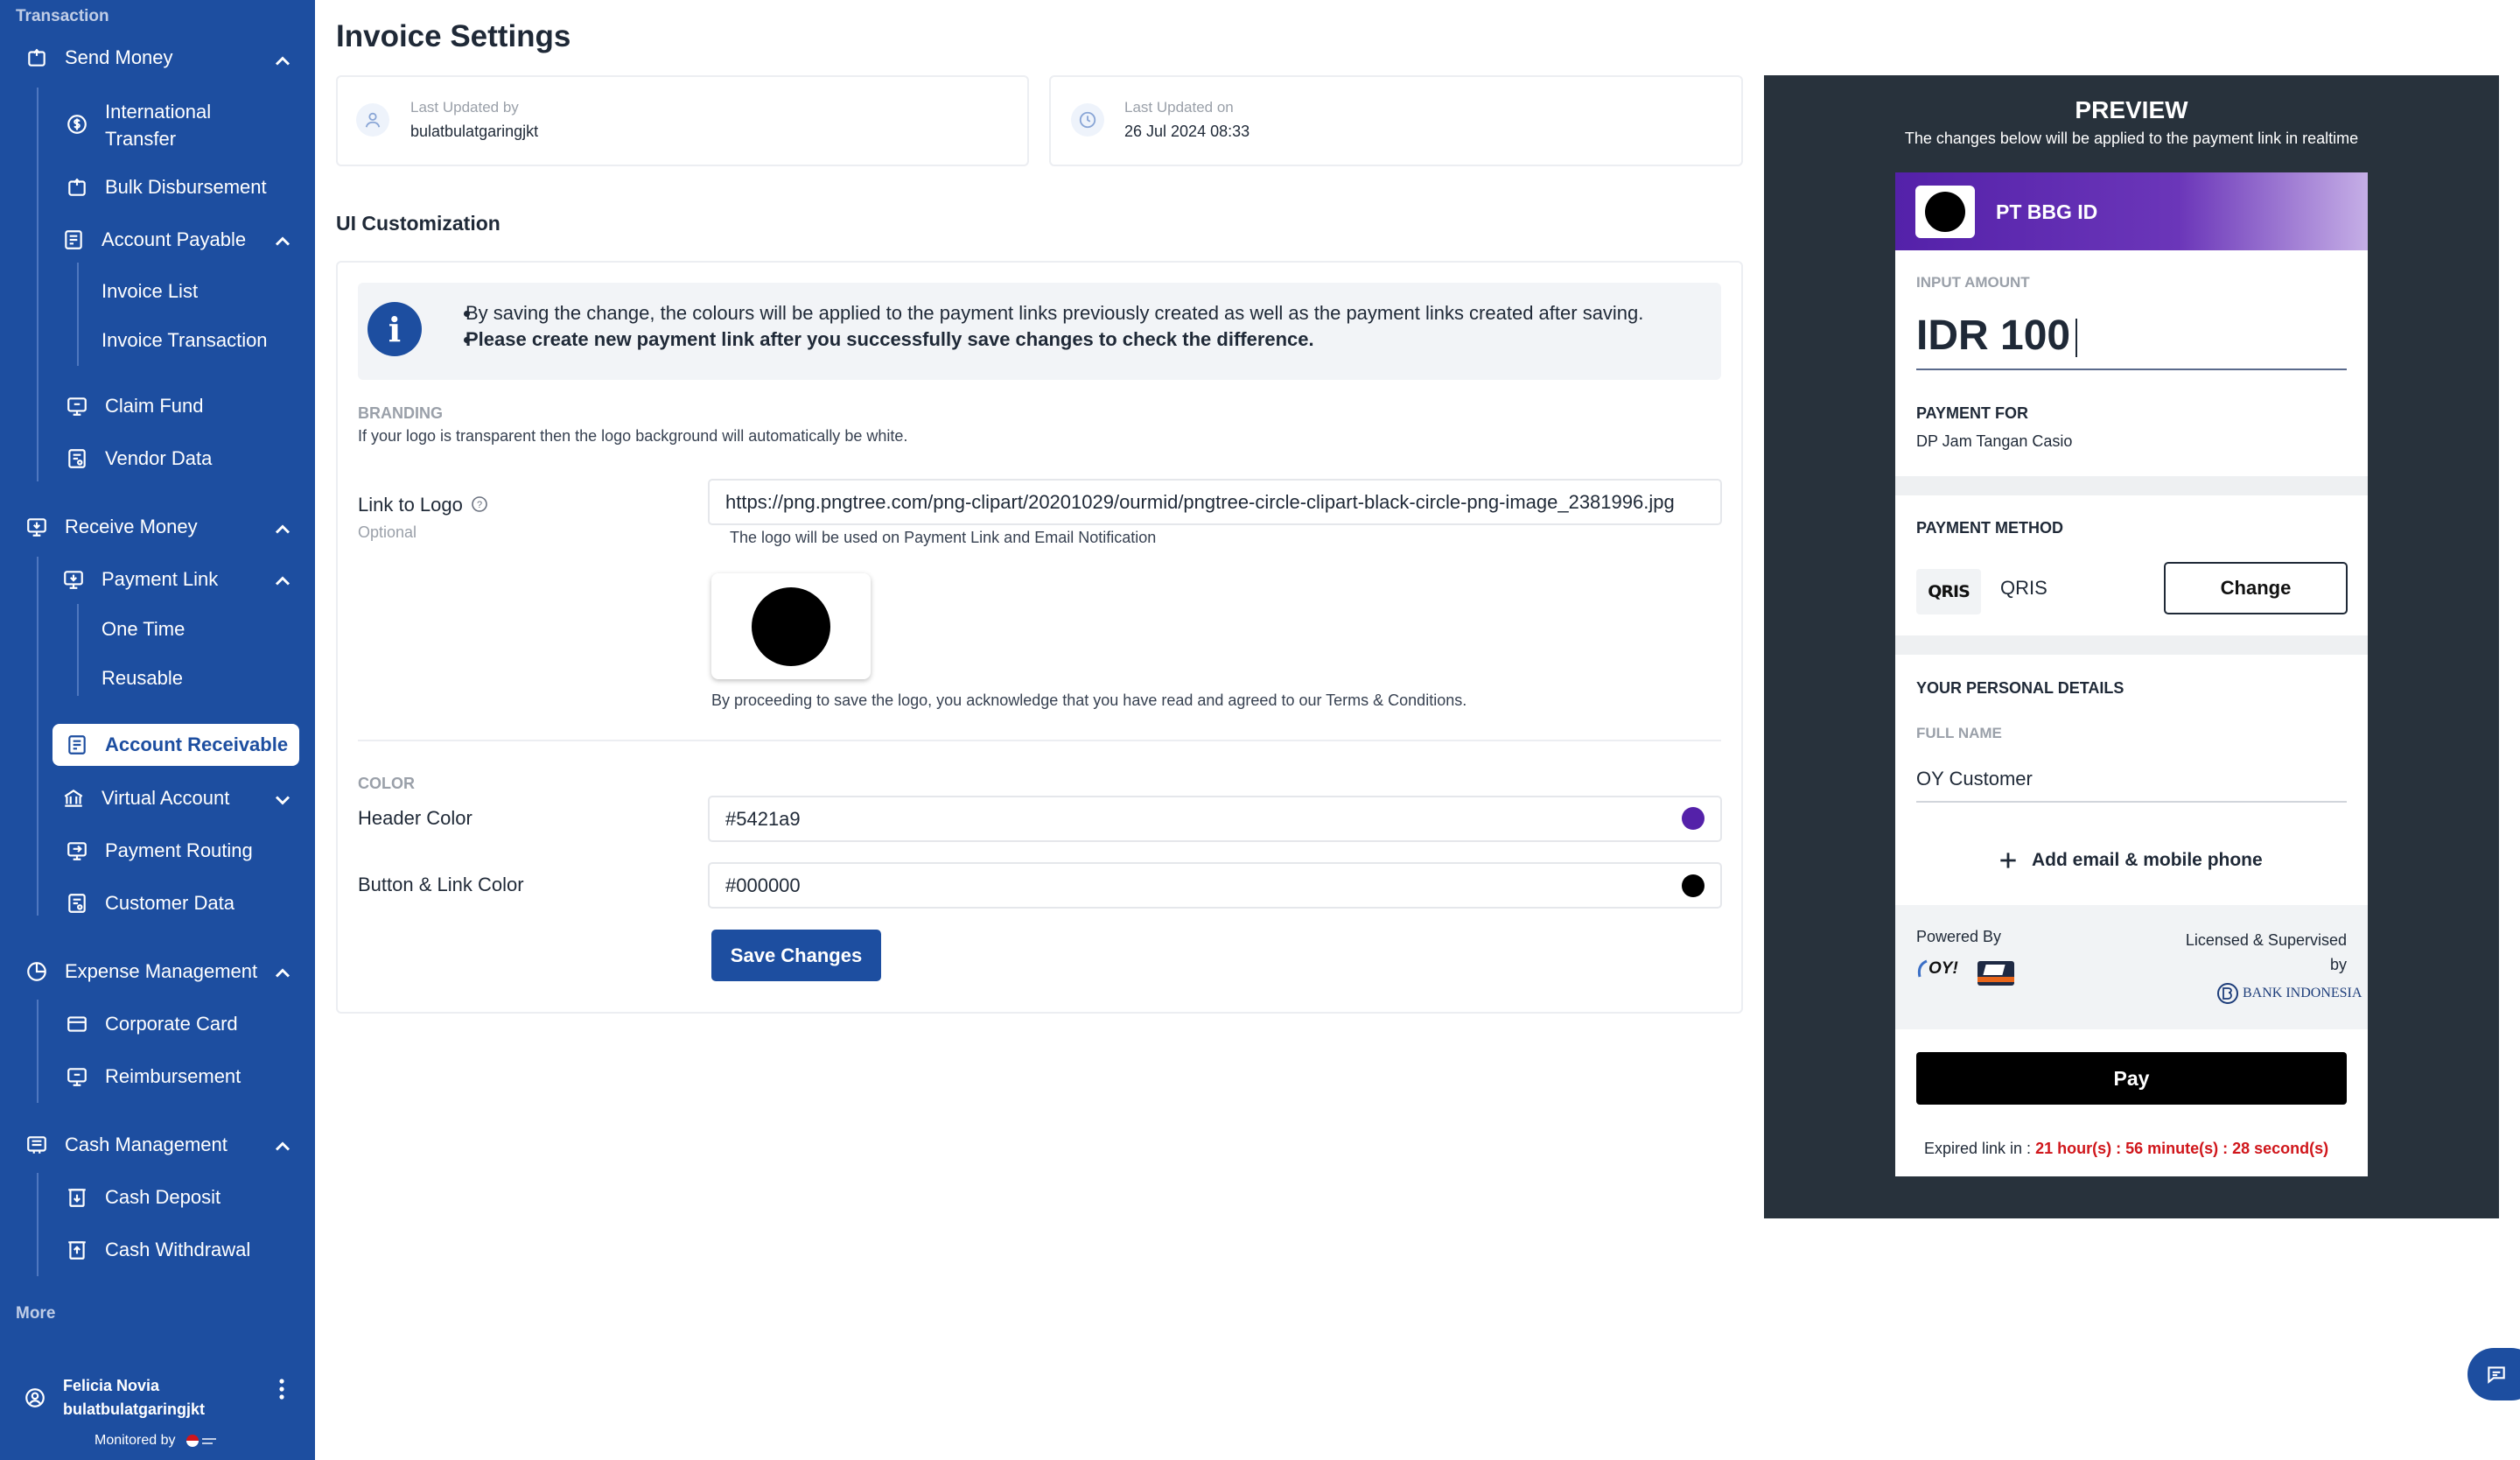 The width and height of the screenshot is (2520, 1460). I want to click on payment-for-label: PAYMENT FOR, so click(1972, 413).